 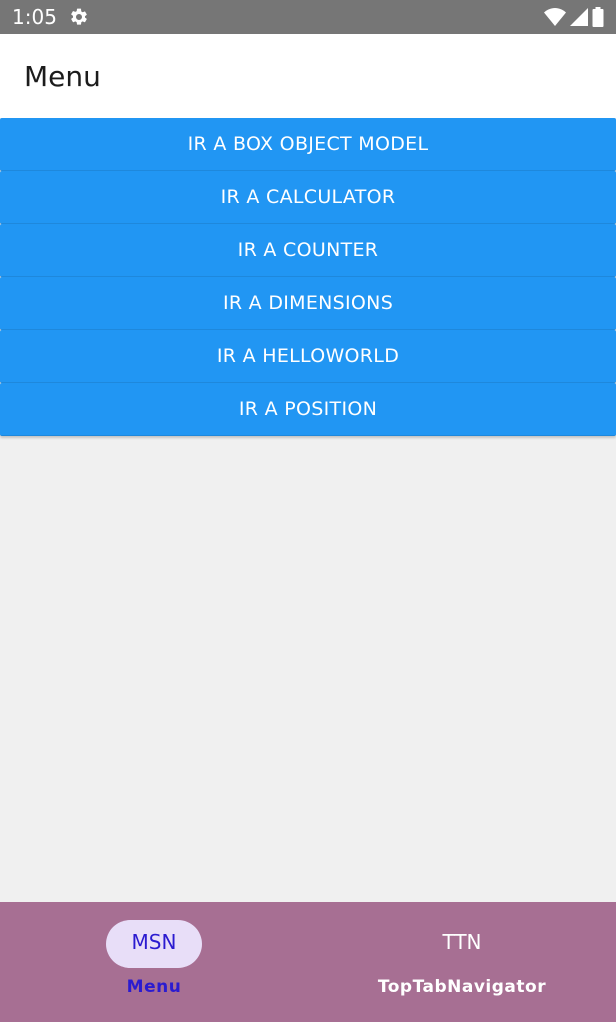 What do you see at coordinates (154, 962) in the screenshot?
I see `tab-menu: MSN Menu` at bounding box center [154, 962].